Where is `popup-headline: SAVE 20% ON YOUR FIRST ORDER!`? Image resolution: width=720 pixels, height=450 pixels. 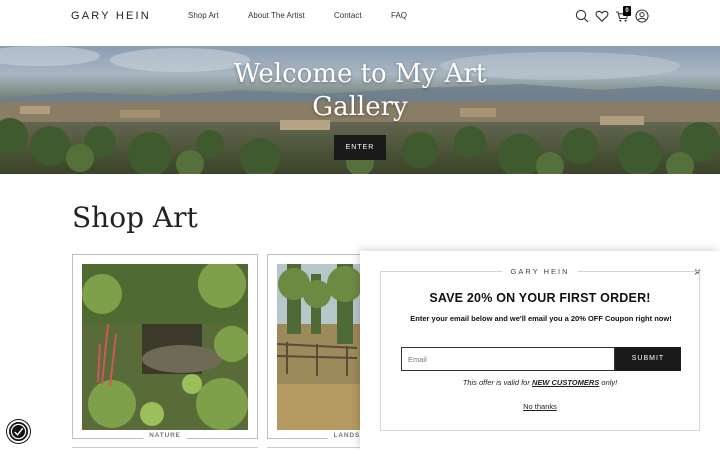
popup-headline: SAVE 20% ON YOUR FIRST ORDER! is located at coordinates (540, 298).